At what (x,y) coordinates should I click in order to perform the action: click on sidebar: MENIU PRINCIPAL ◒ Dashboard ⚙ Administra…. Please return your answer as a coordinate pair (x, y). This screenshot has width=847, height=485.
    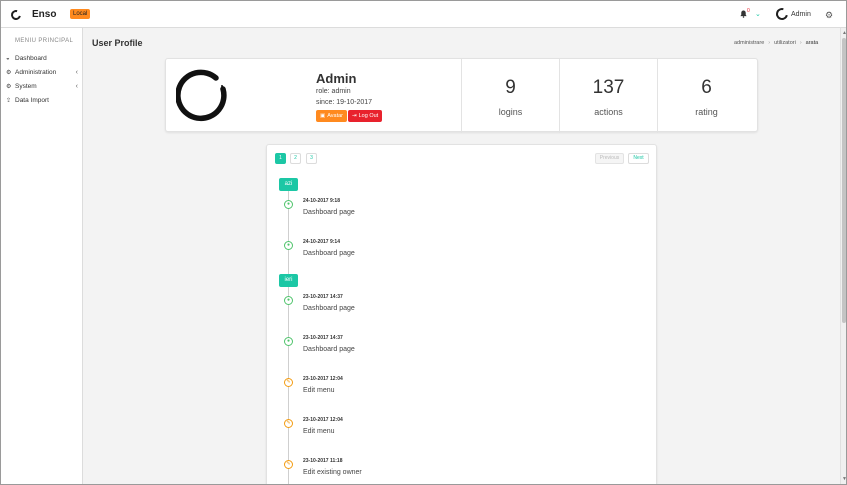
    Looking at the image, I should click on (42, 256).